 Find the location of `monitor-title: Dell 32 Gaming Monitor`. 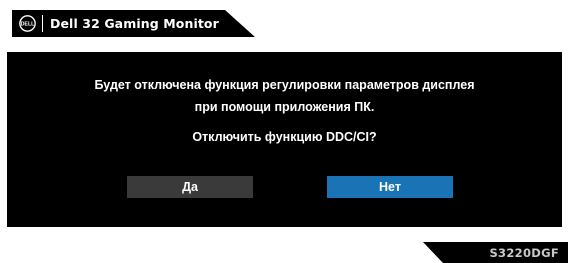

monitor-title: Dell 32 Gaming Monitor is located at coordinates (134, 23).